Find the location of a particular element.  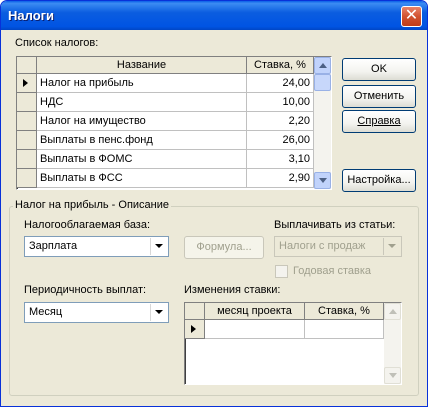

month-cell is located at coordinates (255, 329).